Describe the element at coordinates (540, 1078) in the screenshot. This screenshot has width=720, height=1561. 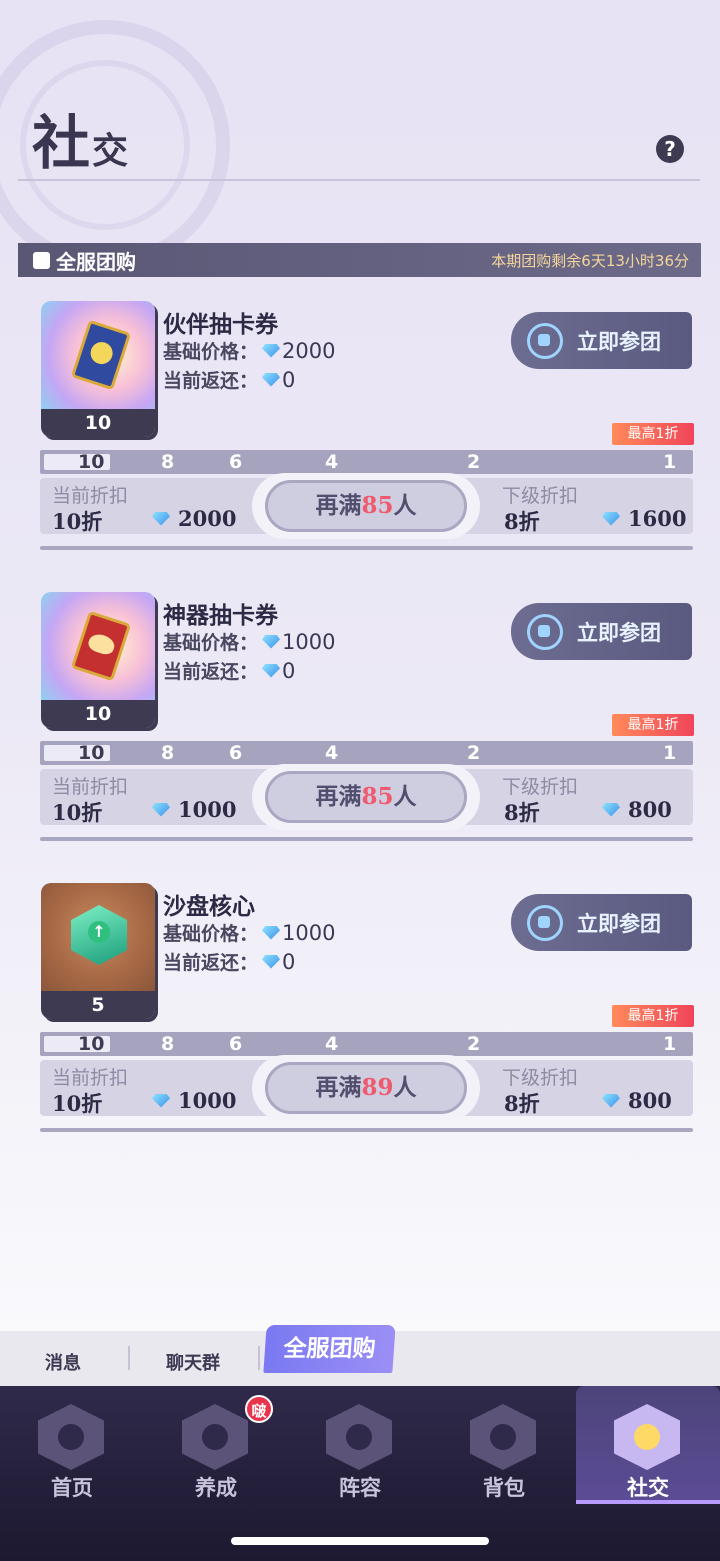
I see `next-discount-label: 下级折扣` at that location.